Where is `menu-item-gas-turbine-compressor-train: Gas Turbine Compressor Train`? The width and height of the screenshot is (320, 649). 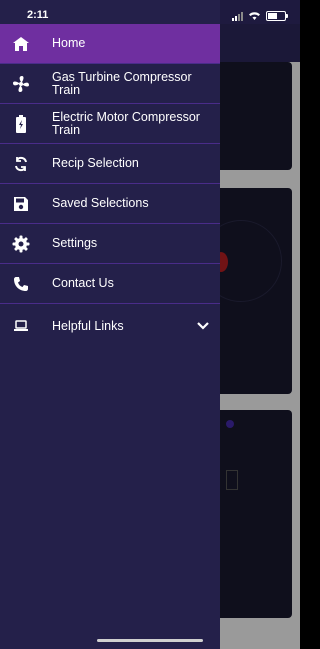 menu-item-gas-turbine-compressor-train: Gas Turbine Compressor Train is located at coordinates (110, 84).